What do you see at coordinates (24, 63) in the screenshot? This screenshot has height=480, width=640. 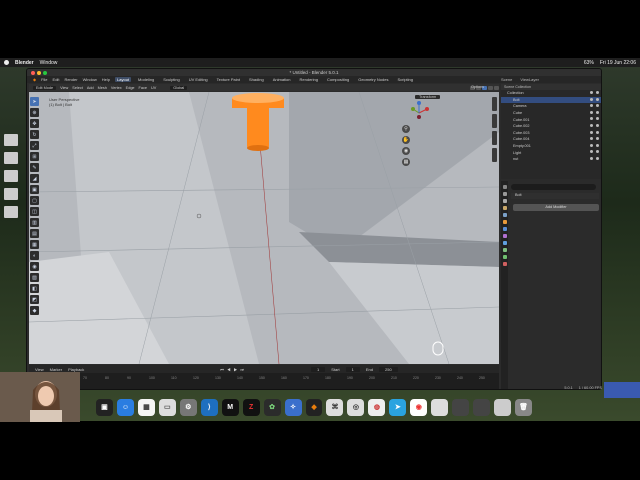 I see `menubar-app: Blender` at bounding box center [24, 63].